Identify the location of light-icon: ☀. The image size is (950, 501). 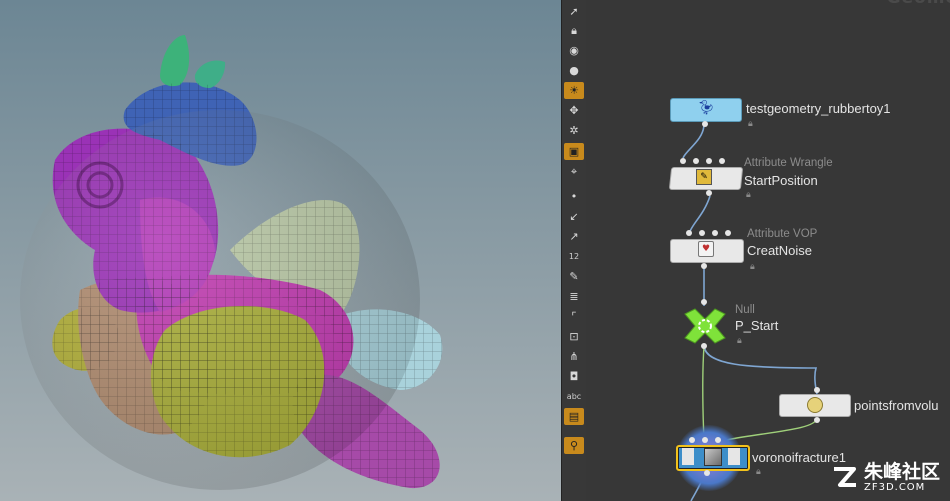
(574, 90).